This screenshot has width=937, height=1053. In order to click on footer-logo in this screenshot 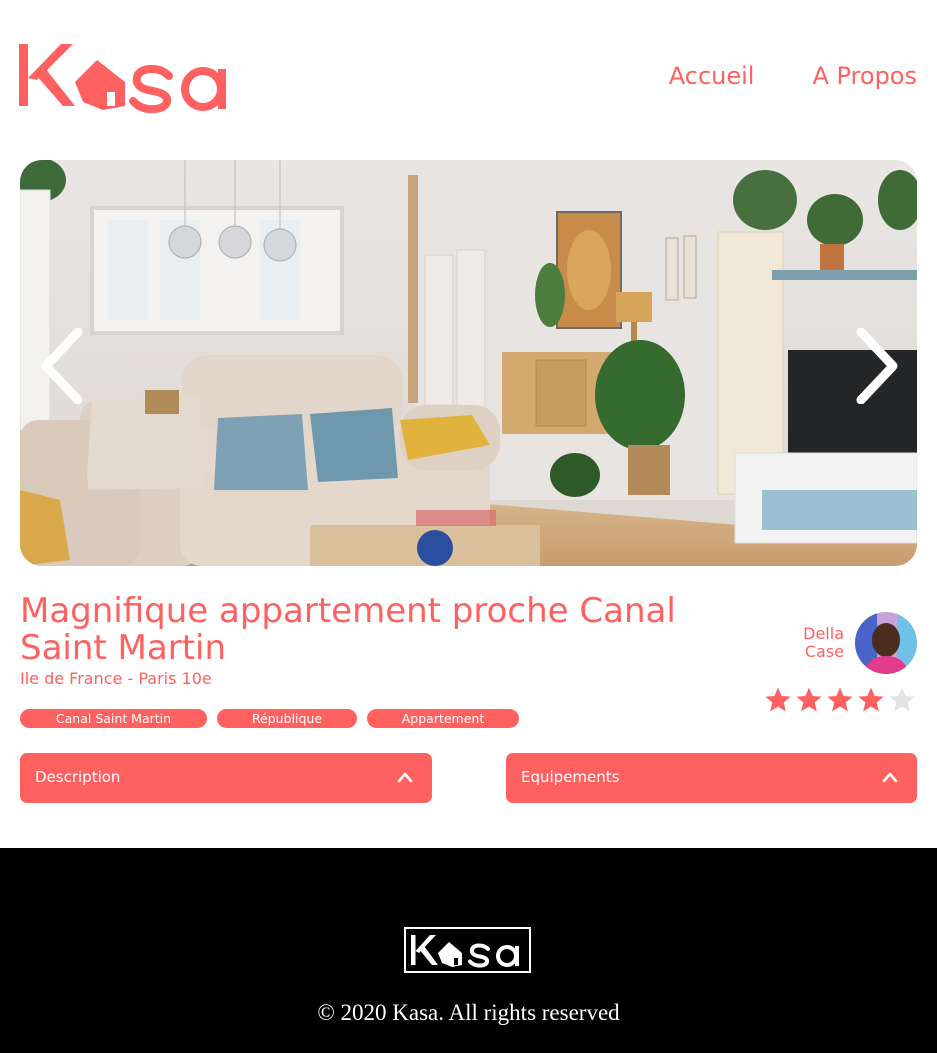, I will do `click(467, 950)`.